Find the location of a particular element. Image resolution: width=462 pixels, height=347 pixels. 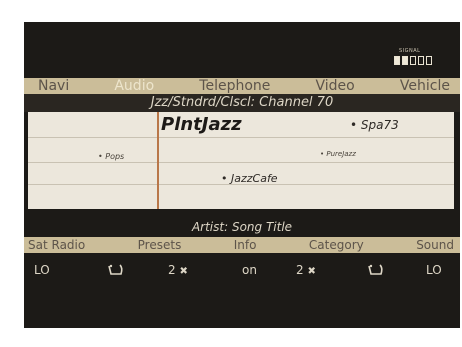

category-button: Category is located at coordinates (336, 245).